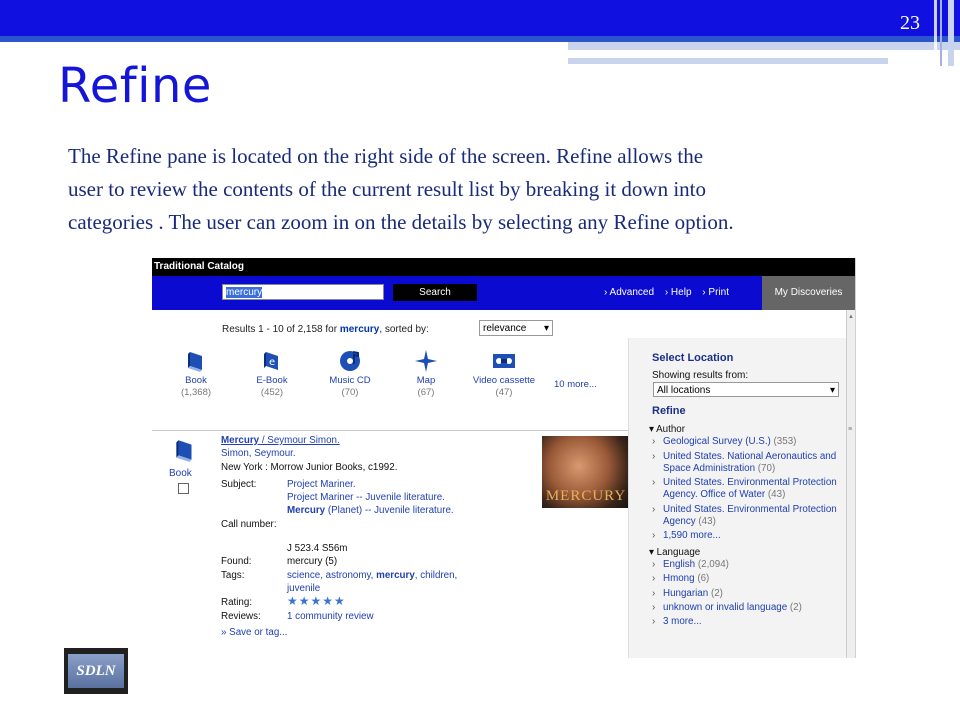  Describe the element at coordinates (249, 524) in the screenshot. I see `call-number-label: Call number:` at that location.